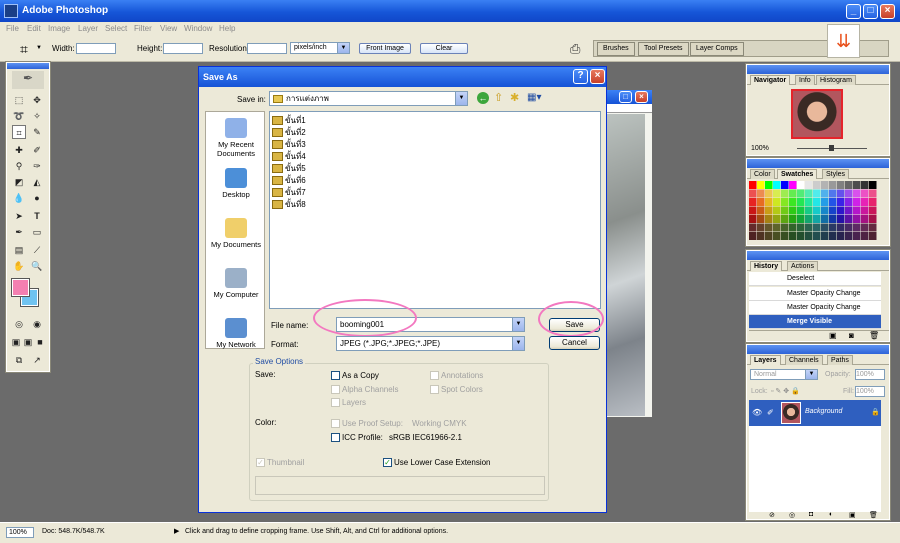  Describe the element at coordinates (59, 28) in the screenshot. I see `menu-image: Image` at that location.